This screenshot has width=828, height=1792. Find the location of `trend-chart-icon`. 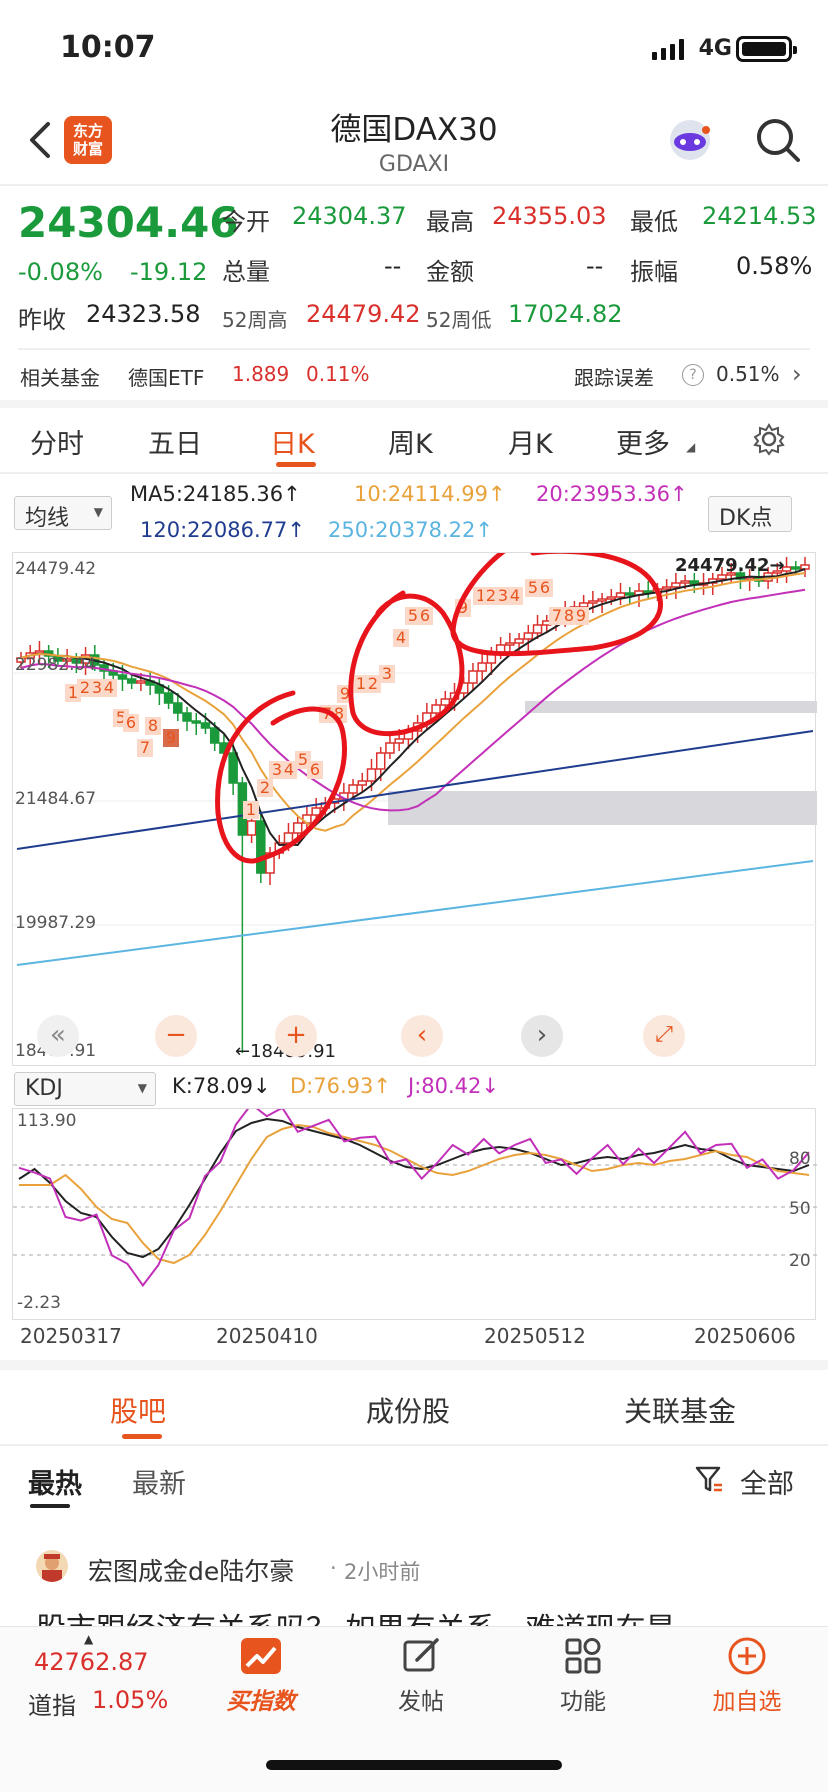

trend-chart-icon is located at coordinates (261, 1656).